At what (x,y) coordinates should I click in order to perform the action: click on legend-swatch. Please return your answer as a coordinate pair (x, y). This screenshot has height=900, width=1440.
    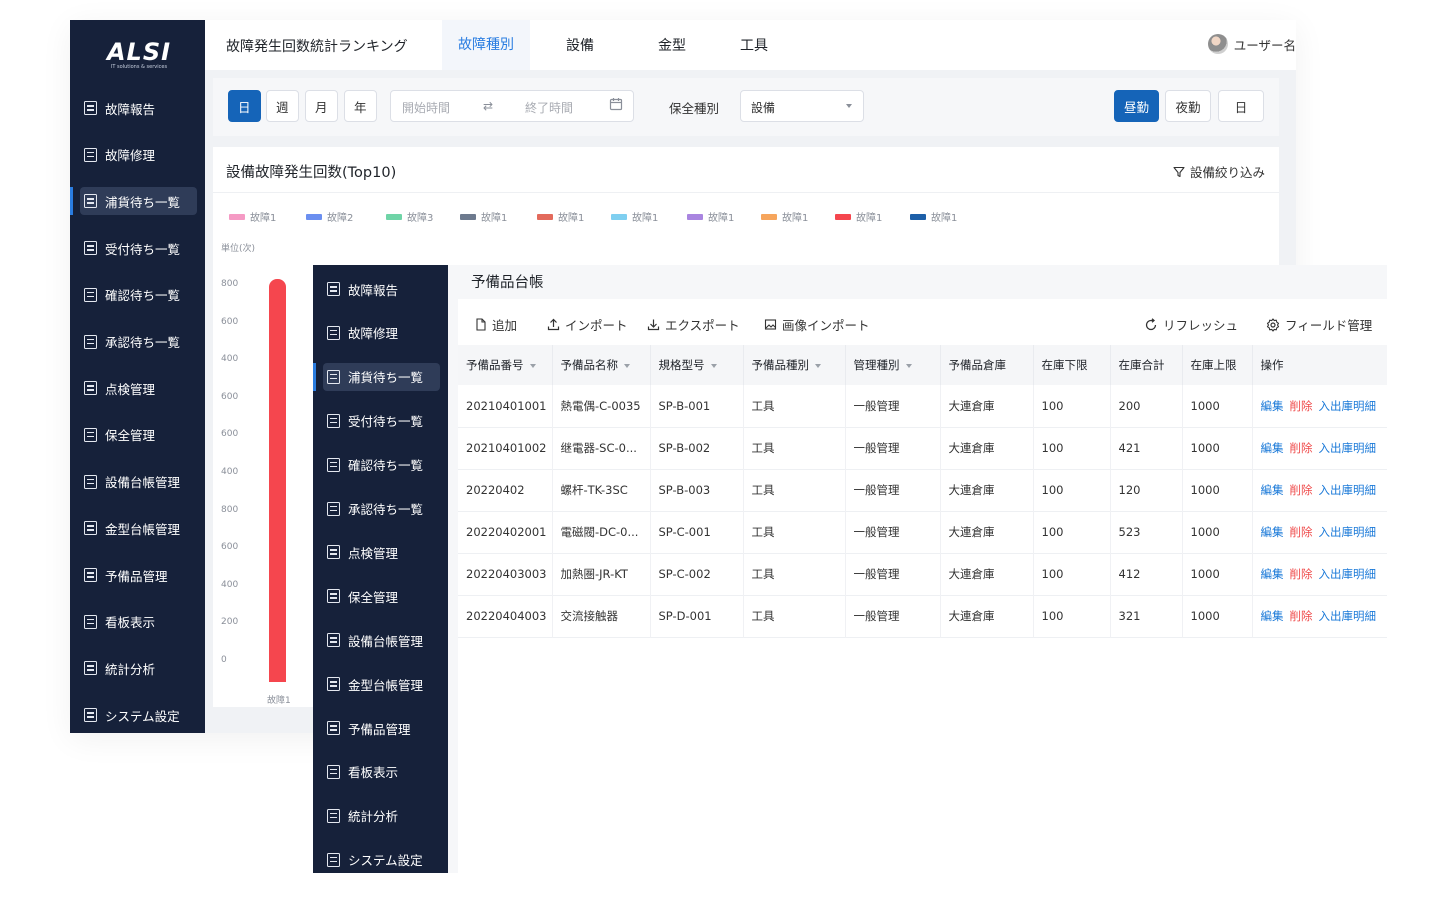
    Looking at the image, I should click on (545, 216).